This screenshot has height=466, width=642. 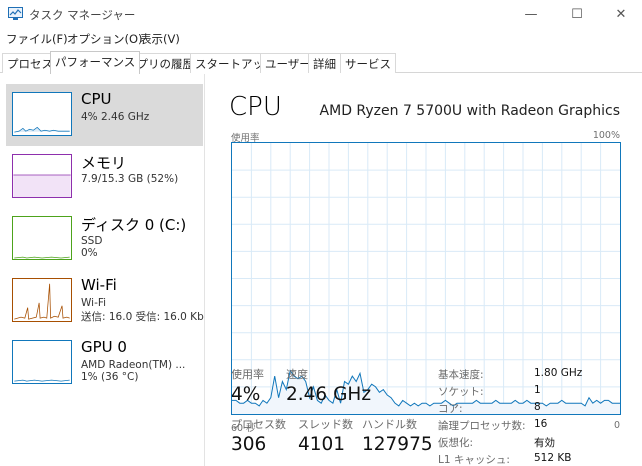 I want to click on minimize-icon: —, so click(x=531, y=14).